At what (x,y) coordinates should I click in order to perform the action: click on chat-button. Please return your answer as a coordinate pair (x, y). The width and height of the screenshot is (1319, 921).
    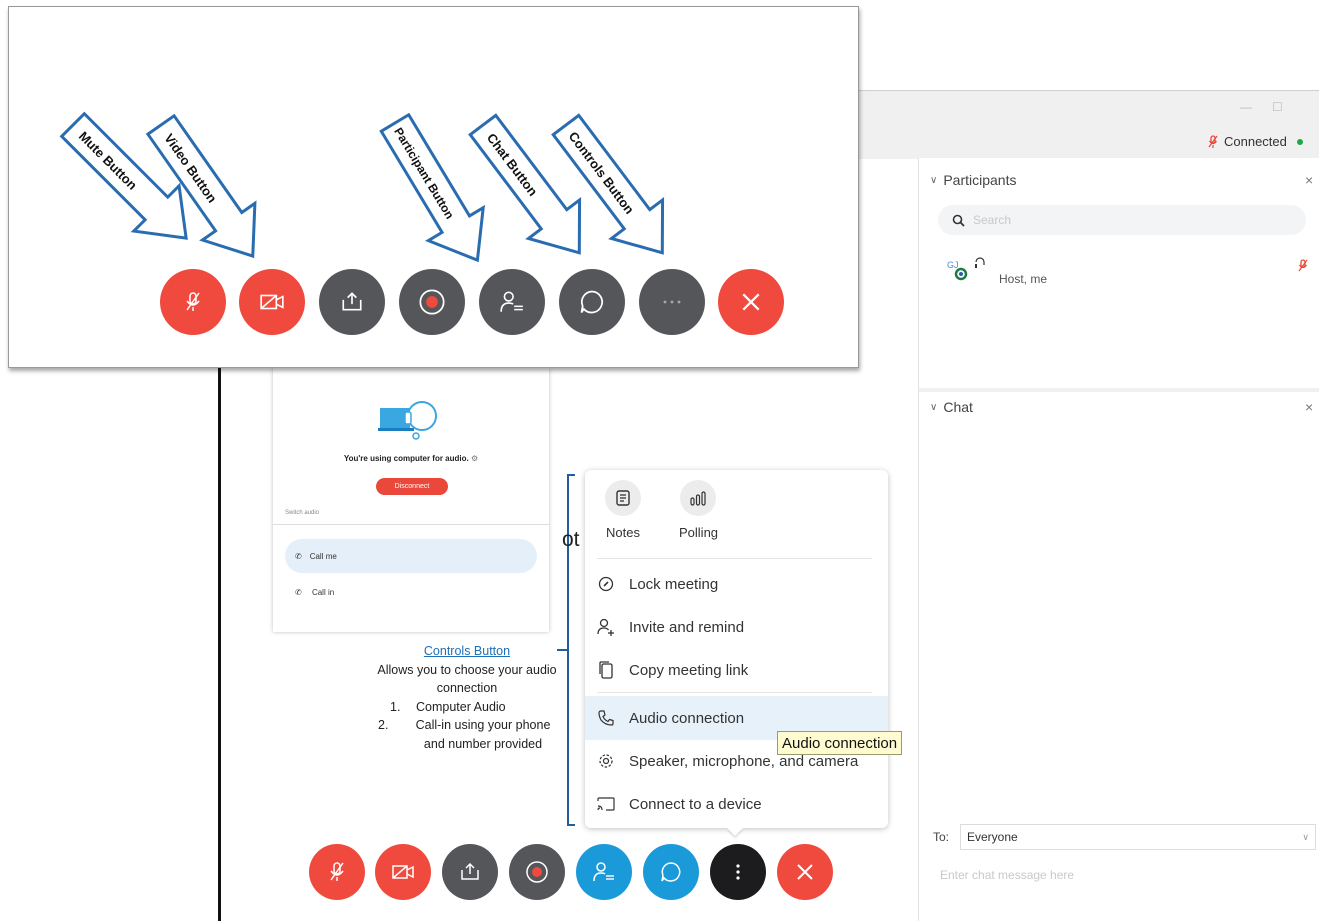
    Looking at the image, I should click on (671, 872).